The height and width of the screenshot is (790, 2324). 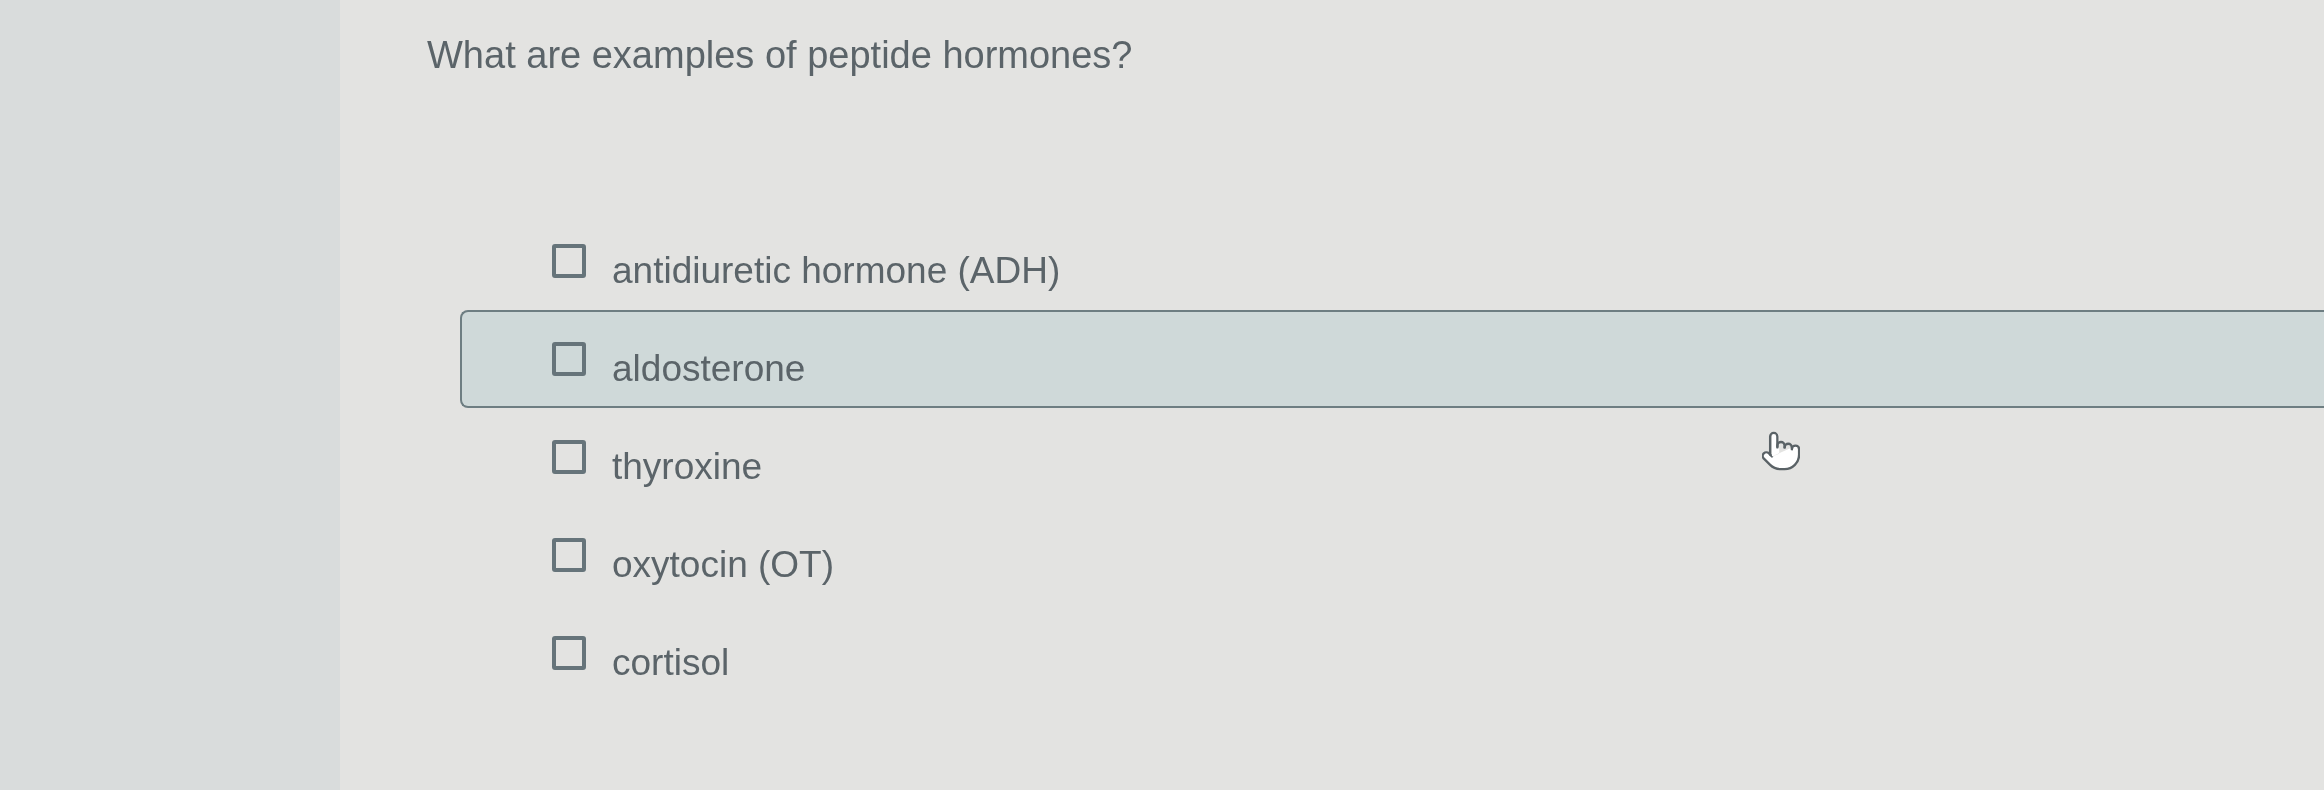 I want to click on option-label: cortisol, so click(x=671, y=662).